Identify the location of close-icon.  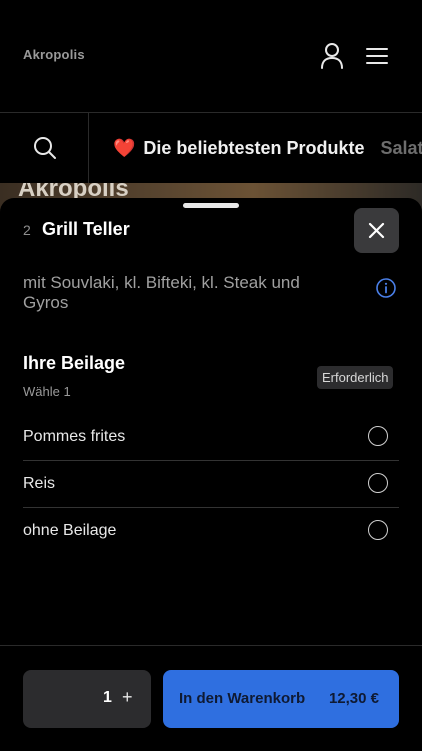
(376, 230).